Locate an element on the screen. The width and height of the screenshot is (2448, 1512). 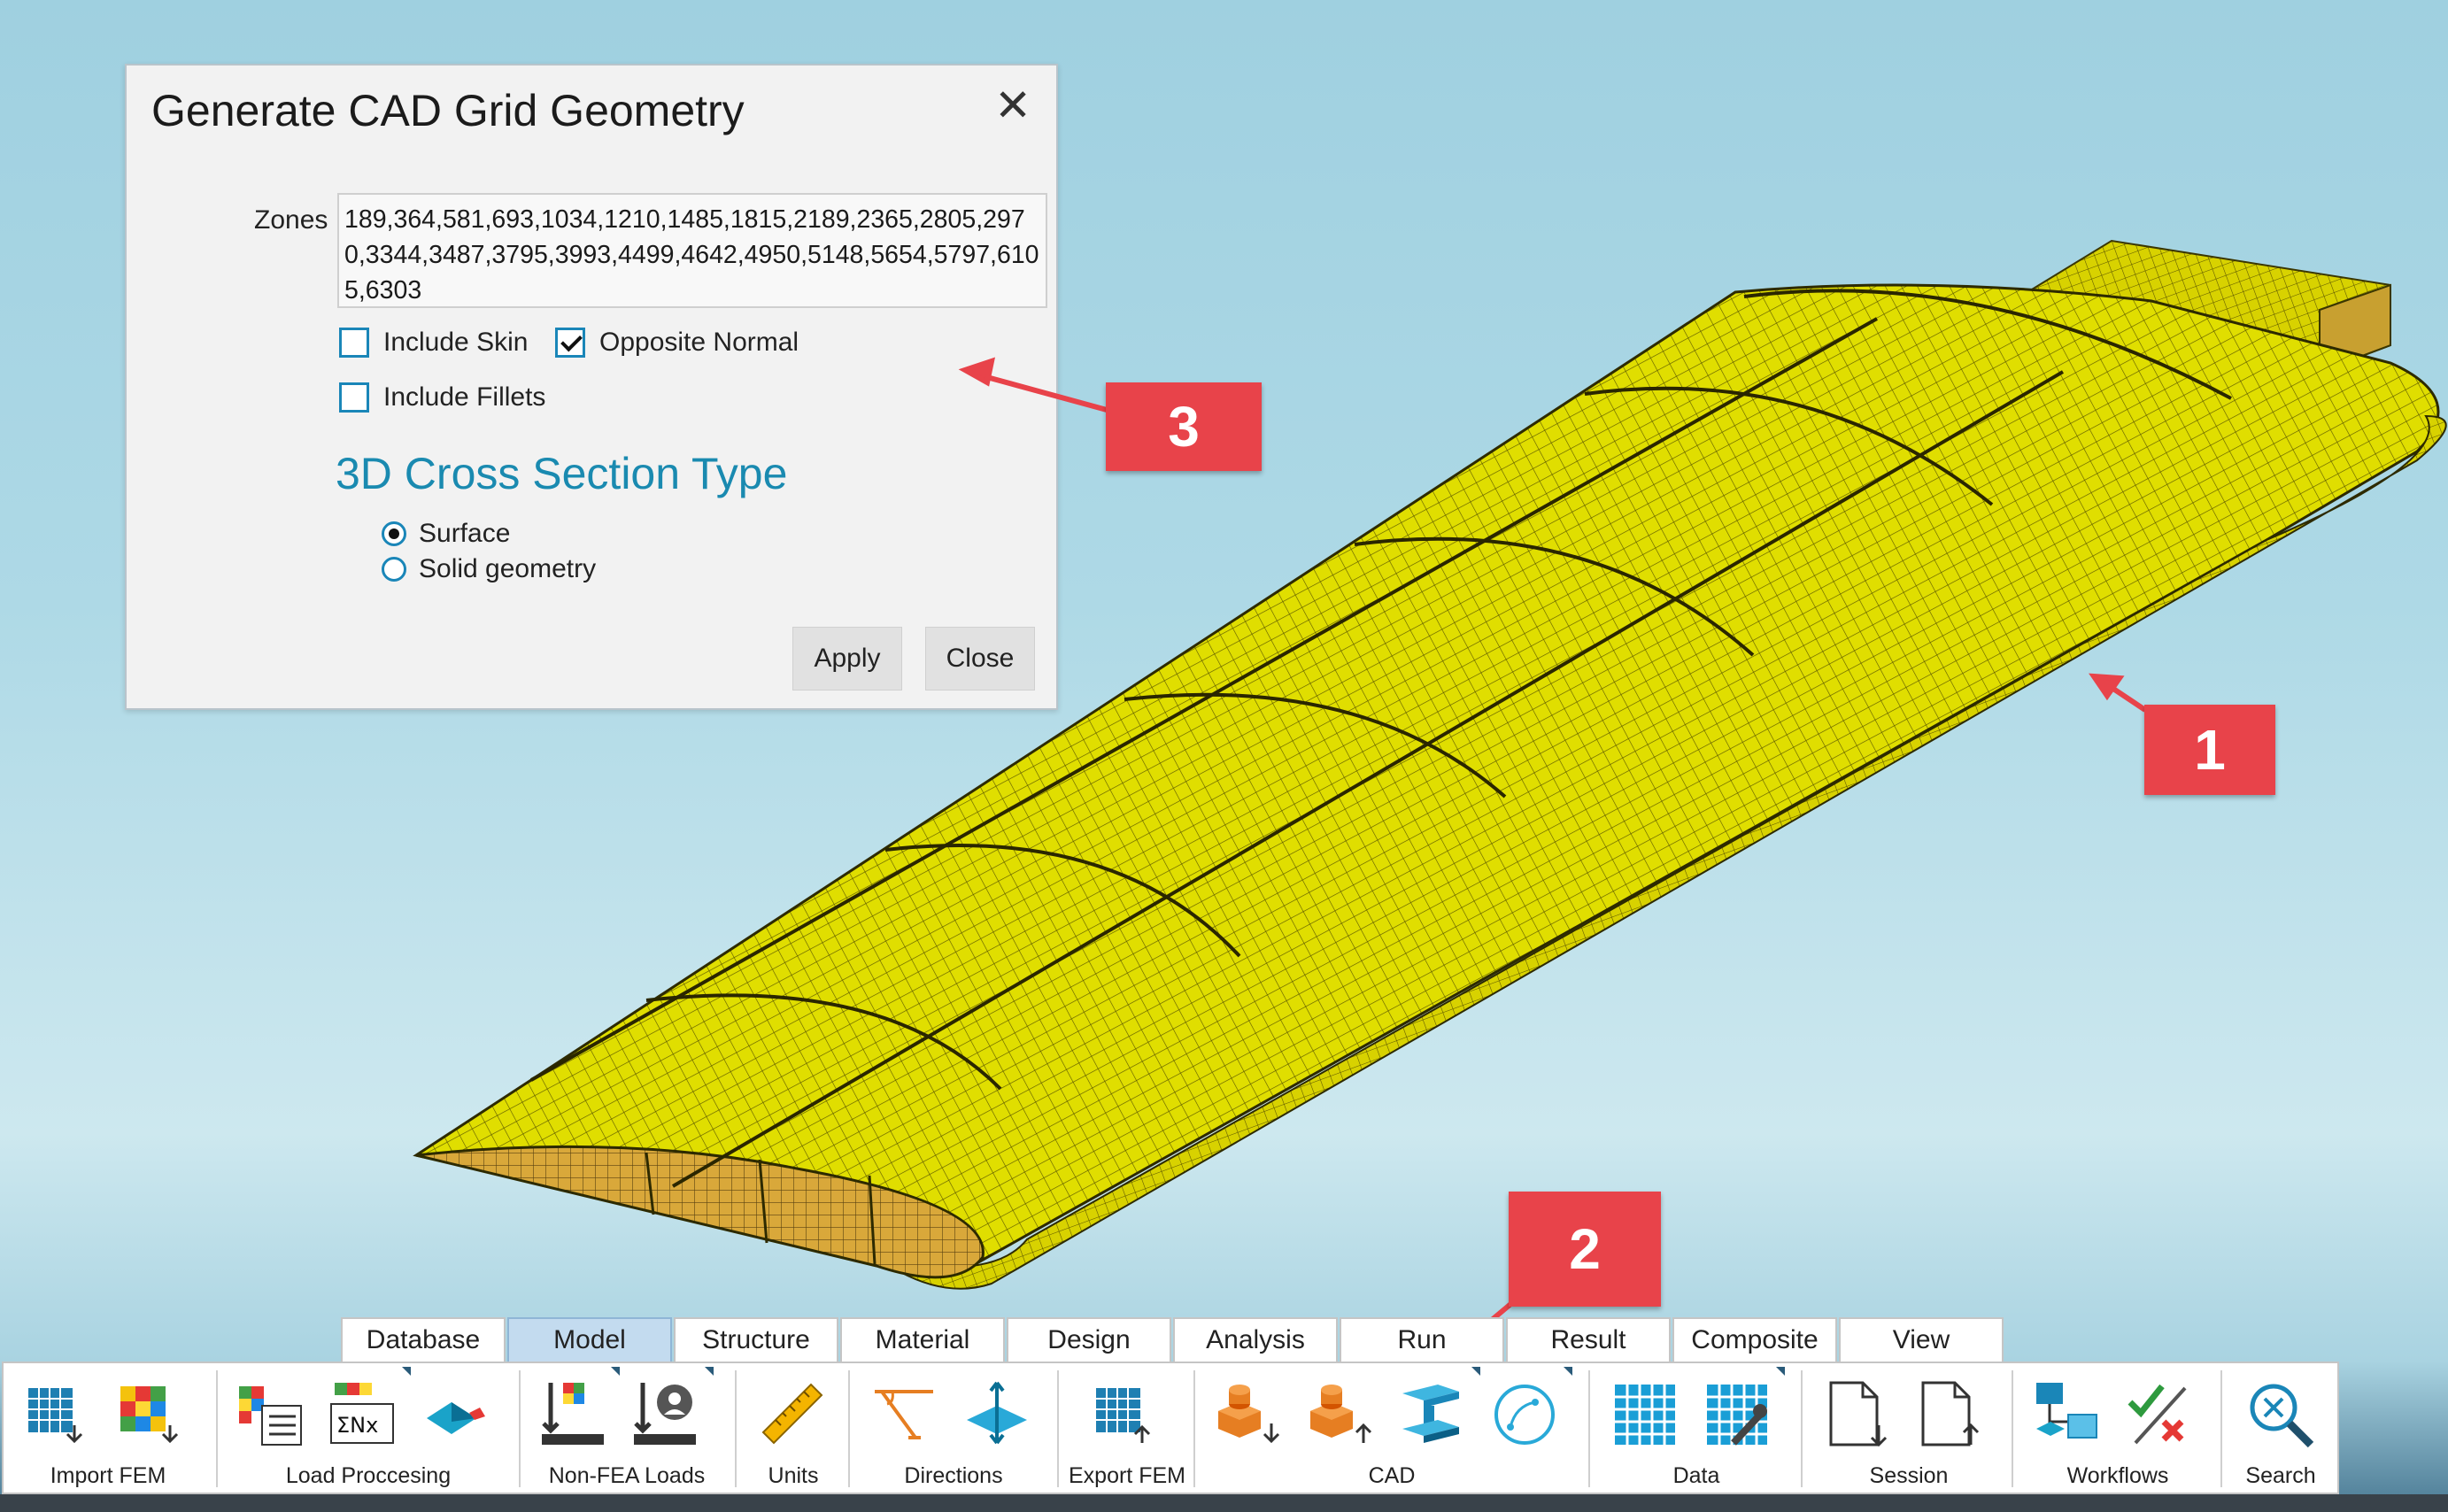
group-label-cad: CAD is located at coordinates (1392, 1475).